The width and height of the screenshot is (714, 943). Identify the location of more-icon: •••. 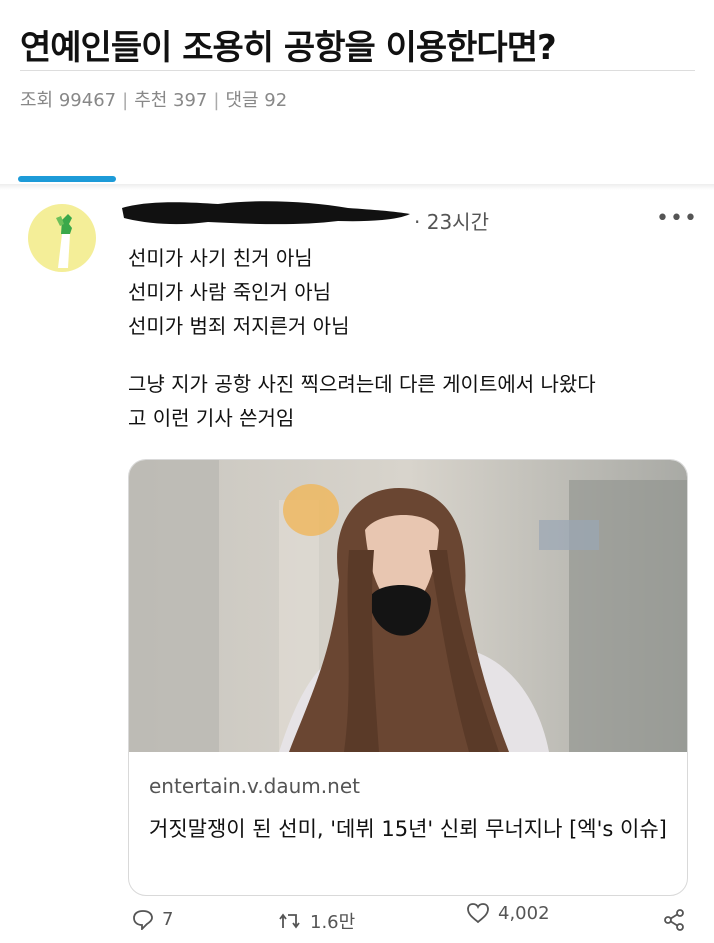
(677, 218).